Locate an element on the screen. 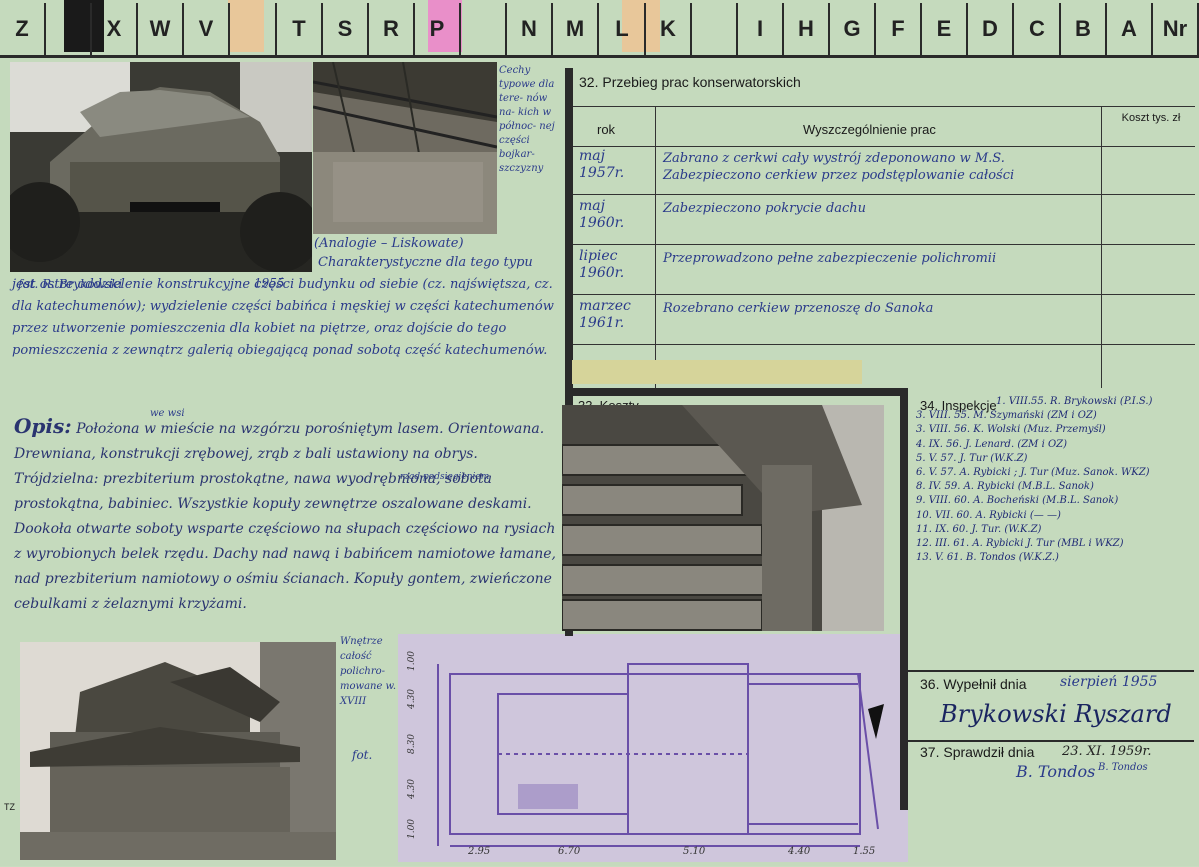 The width and height of the screenshot is (1199, 867). plan-dimension: 8.30 is located at coordinates (412, 744).